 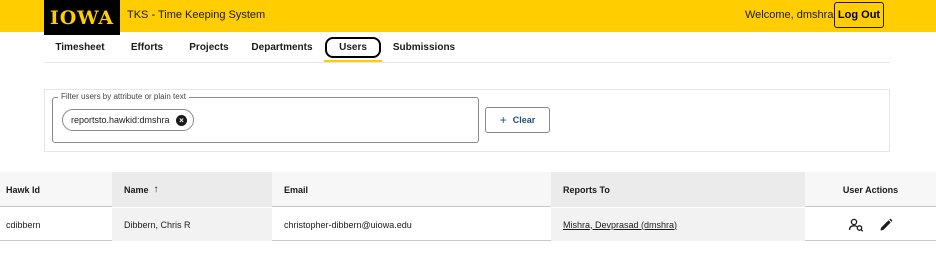 What do you see at coordinates (678, 189) in the screenshot?
I see `column-header-reports-to: Reports To` at bounding box center [678, 189].